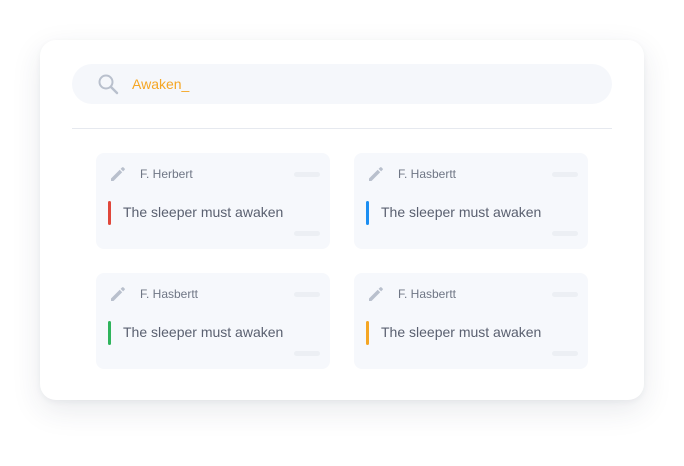 This screenshot has width=684, height=466. I want to click on search-bar, so click(342, 84).